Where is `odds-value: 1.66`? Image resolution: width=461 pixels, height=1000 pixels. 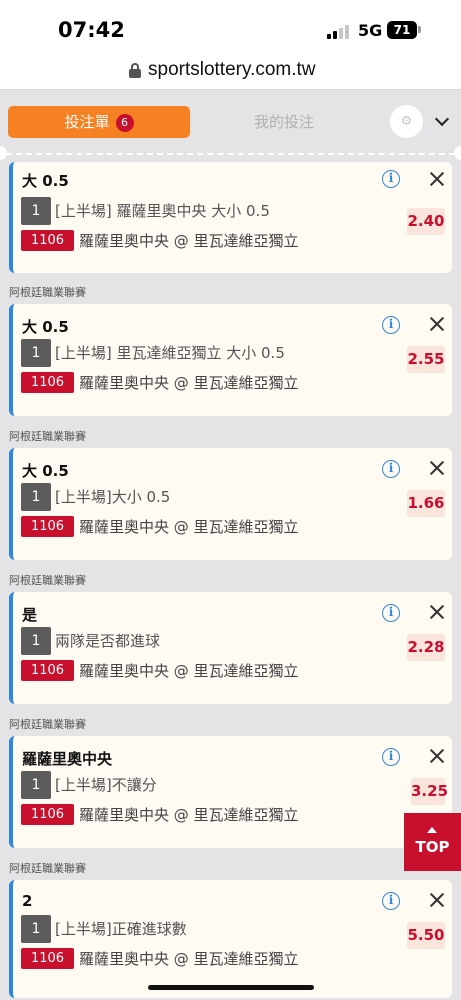
odds-value: 1.66 is located at coordinates (426, 503).